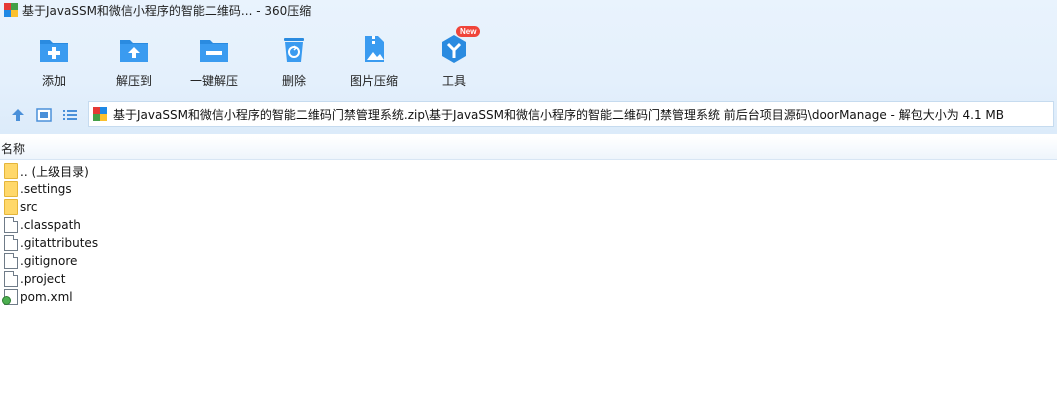  What do you see at coordinates (213, 81) in the screenshot?
I see `one-click-extract-label: 一键解压` at bounding box center [213, 81].